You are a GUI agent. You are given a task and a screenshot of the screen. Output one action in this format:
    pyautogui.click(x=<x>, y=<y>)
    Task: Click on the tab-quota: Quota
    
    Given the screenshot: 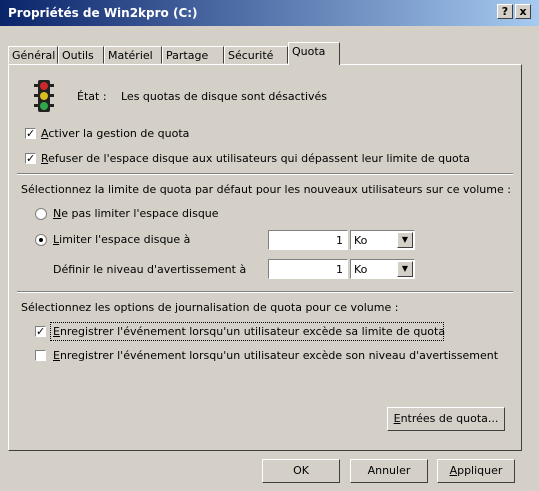 What is the action you would take?
    pyautogui.click(x=314, y=53)
    